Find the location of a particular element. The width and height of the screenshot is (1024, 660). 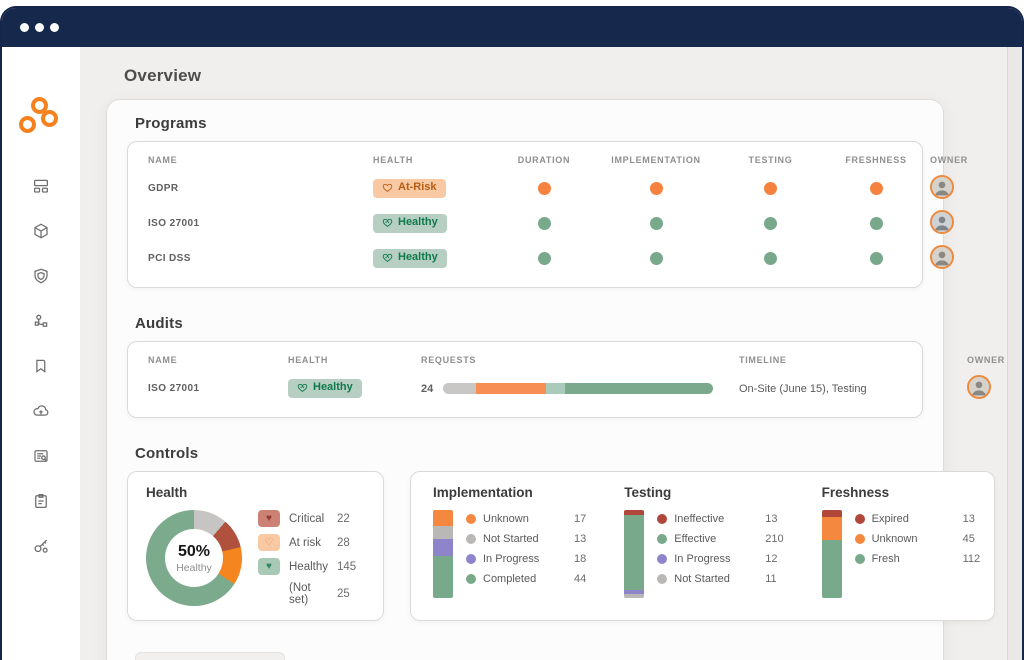

legend-item: (Not set) 25 is located at coordinates (319, 594).